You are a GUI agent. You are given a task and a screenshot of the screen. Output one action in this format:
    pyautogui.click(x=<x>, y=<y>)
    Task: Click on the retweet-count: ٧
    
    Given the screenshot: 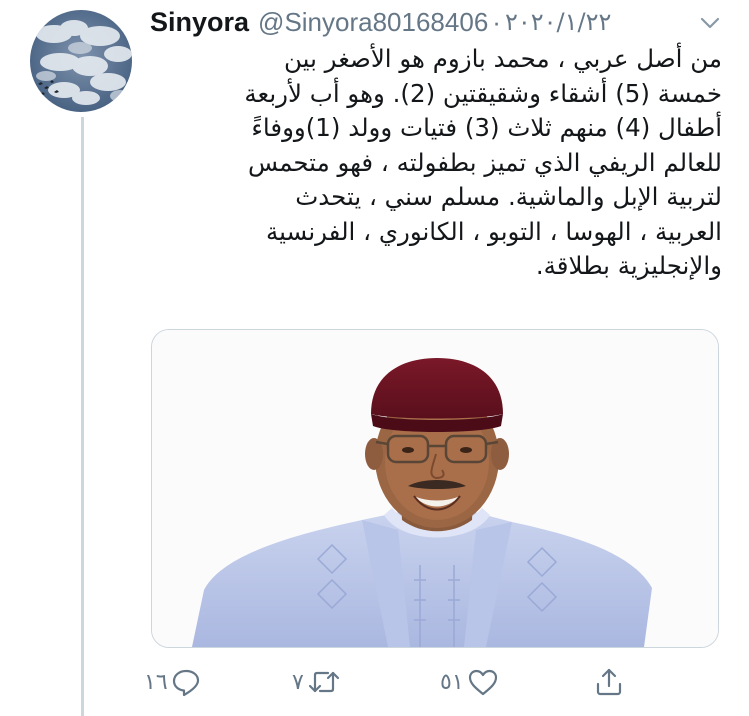 What is the action you would take?
    pyautogui.click(x=298, y=682)
    